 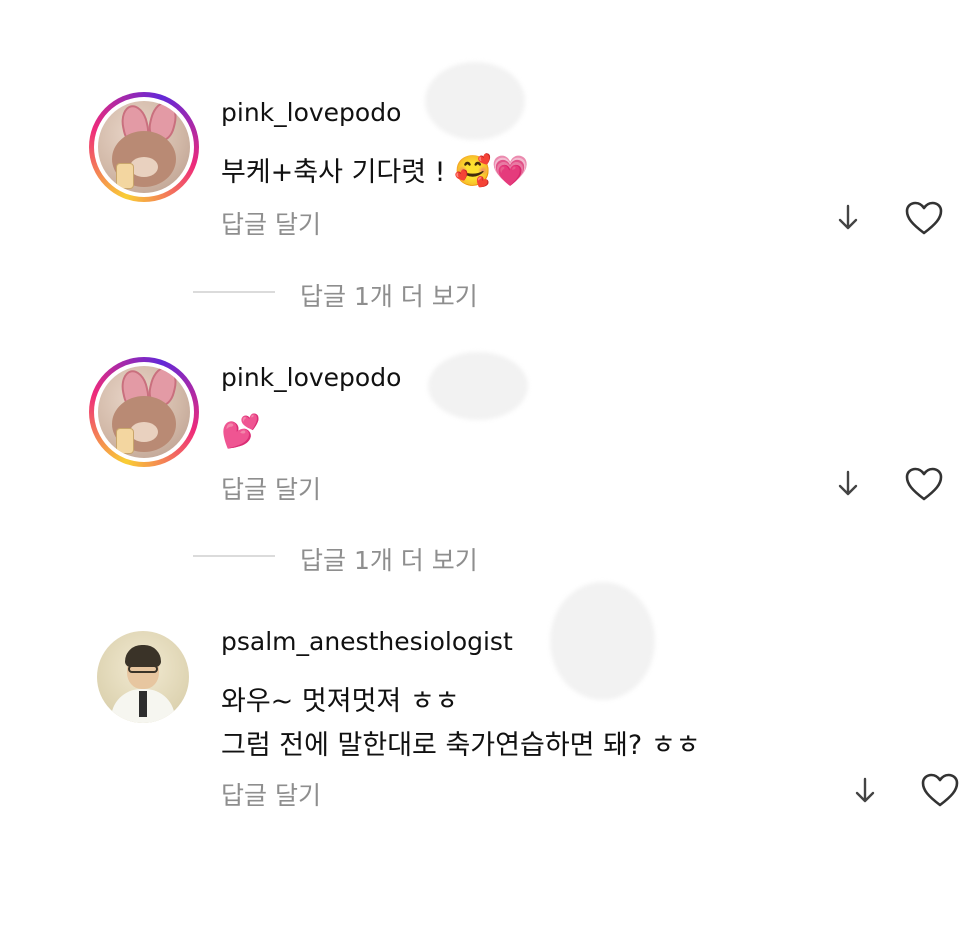 I want to click on comment-text: 와우~ 멋져멋져 ㅎㅎ, so click(x=340, y=701).